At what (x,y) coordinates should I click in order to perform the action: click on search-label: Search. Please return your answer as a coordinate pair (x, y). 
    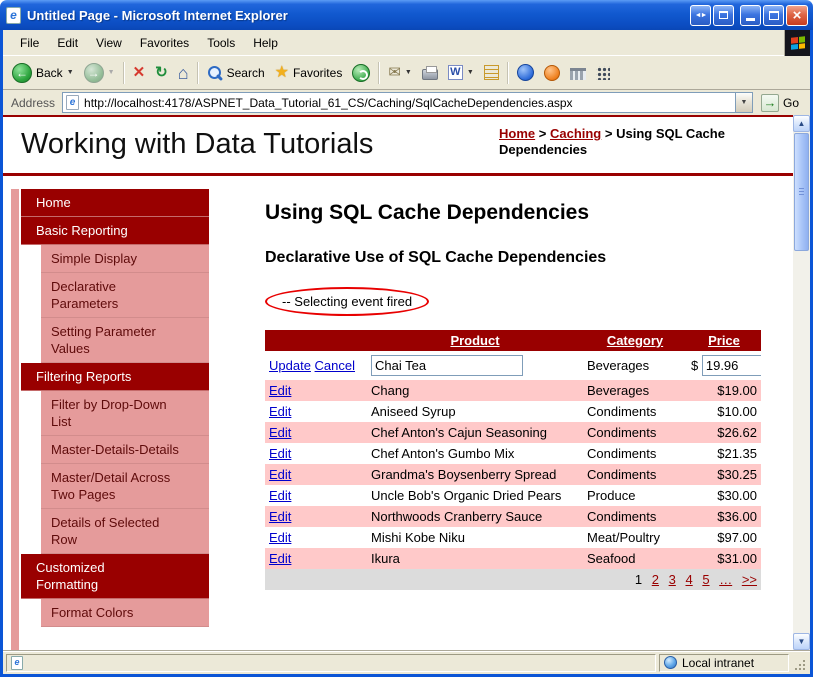
    Looking at the image, I should click on (245, 72).